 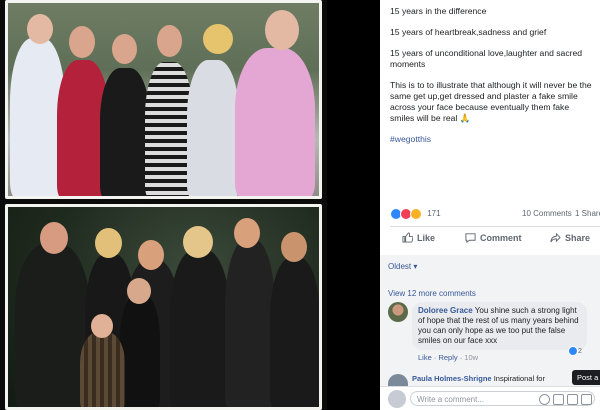 What do you see at coordinates (501, 237) in the screenshot?
I see `comment-label: Comment` at bounding box center [501, 237].